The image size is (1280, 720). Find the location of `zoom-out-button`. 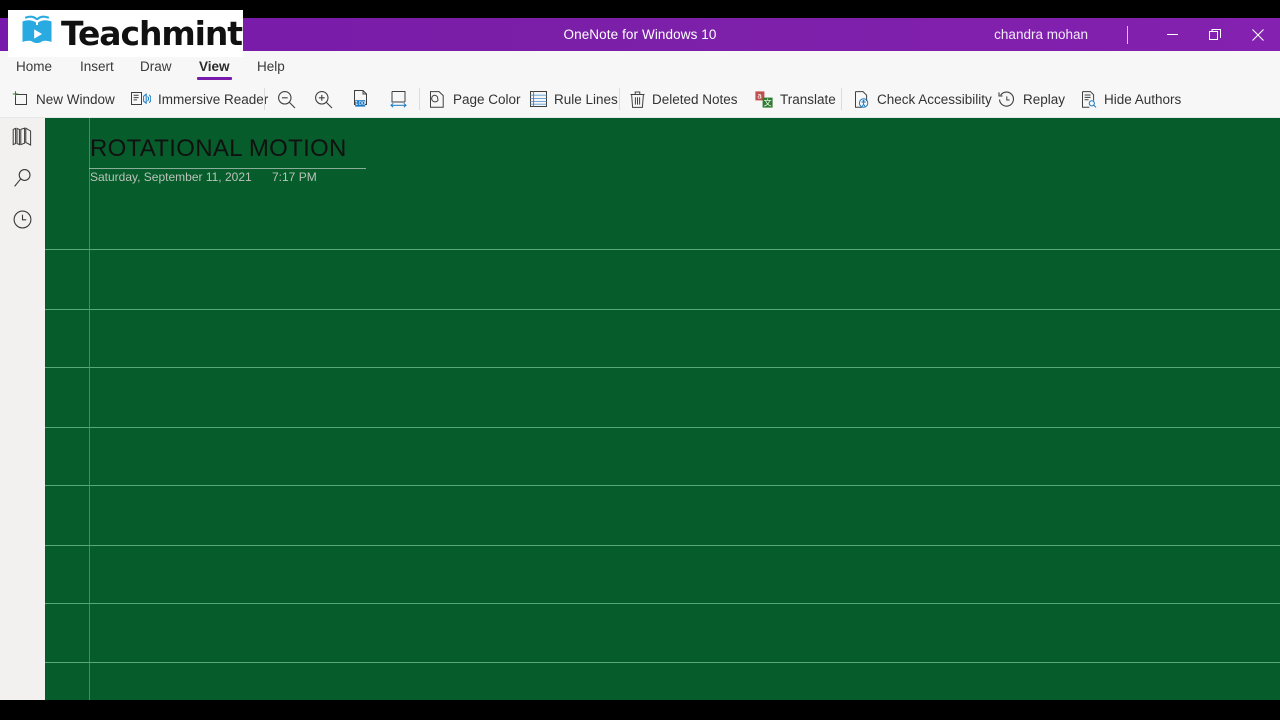

zoom-out-button is located at coordinates (286, 99).